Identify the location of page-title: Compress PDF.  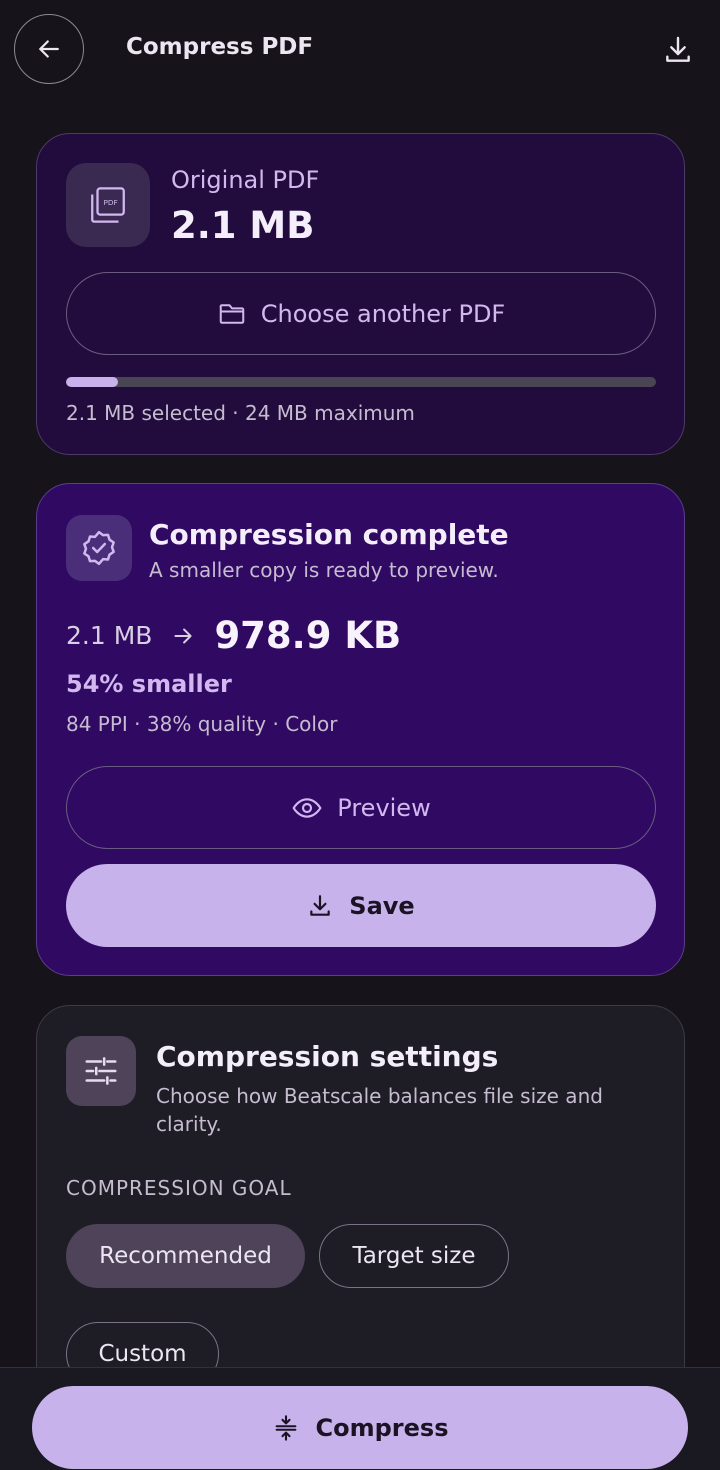
(220, 47).